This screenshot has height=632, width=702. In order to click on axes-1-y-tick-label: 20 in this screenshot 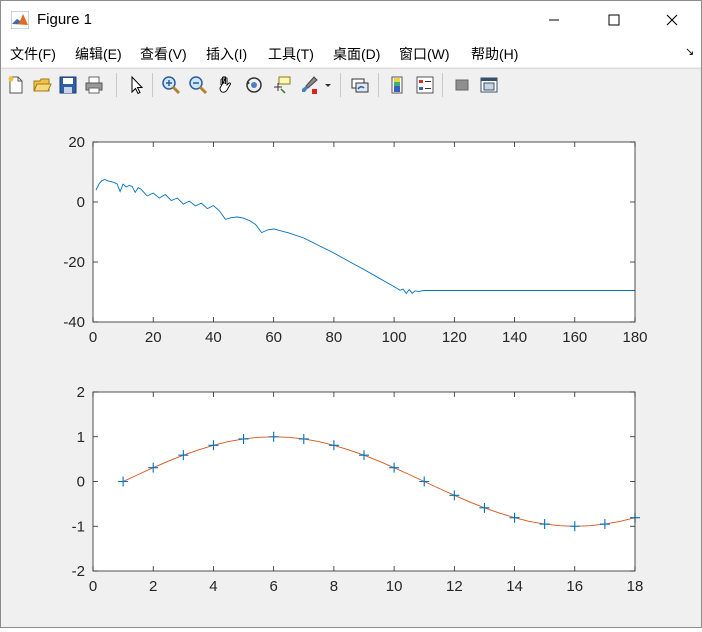, I will do `click(76, 142)`.